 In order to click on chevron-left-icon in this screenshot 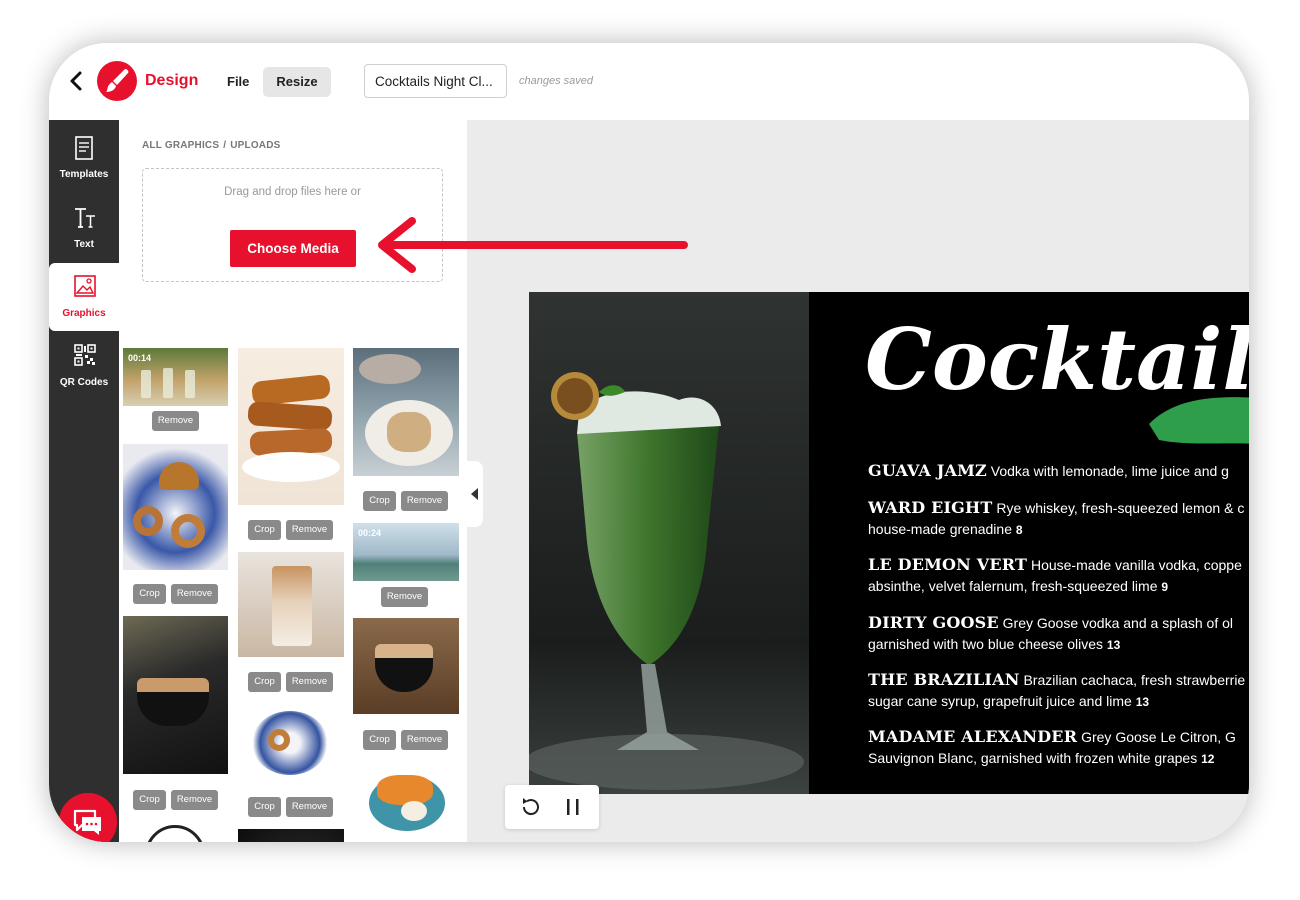, I will do `click(76, 81)`.